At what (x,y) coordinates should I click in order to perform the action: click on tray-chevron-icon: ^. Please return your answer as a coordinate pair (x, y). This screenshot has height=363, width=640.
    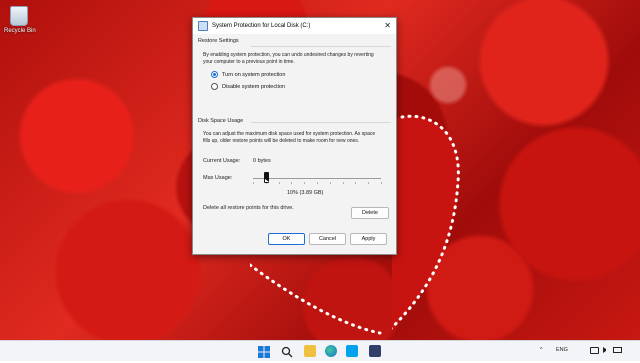
    Looking at the image, I should click on (541, 350).